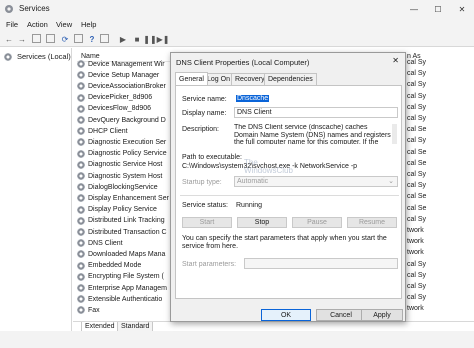 Image resolution: width=474 pixels, height=348 pixels. I want to click on stop-button: Stop, so click(262, 222).